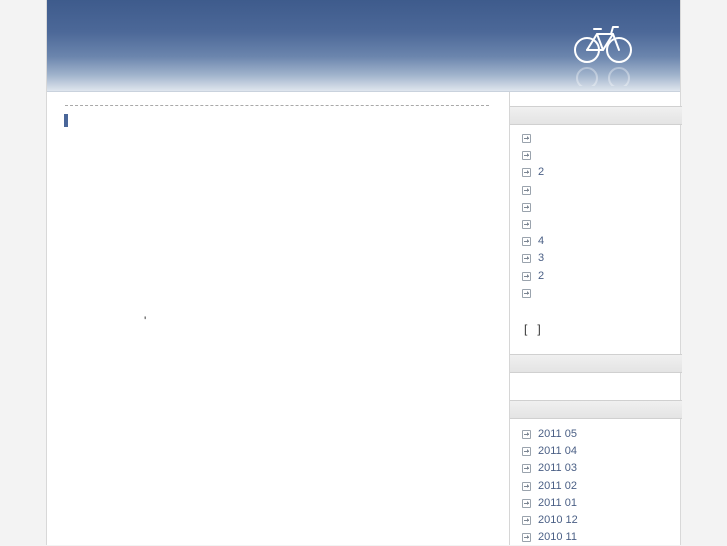 The image size is (727, 546). I want to click on category-list: 2 4 3 2, so click(527, 216).